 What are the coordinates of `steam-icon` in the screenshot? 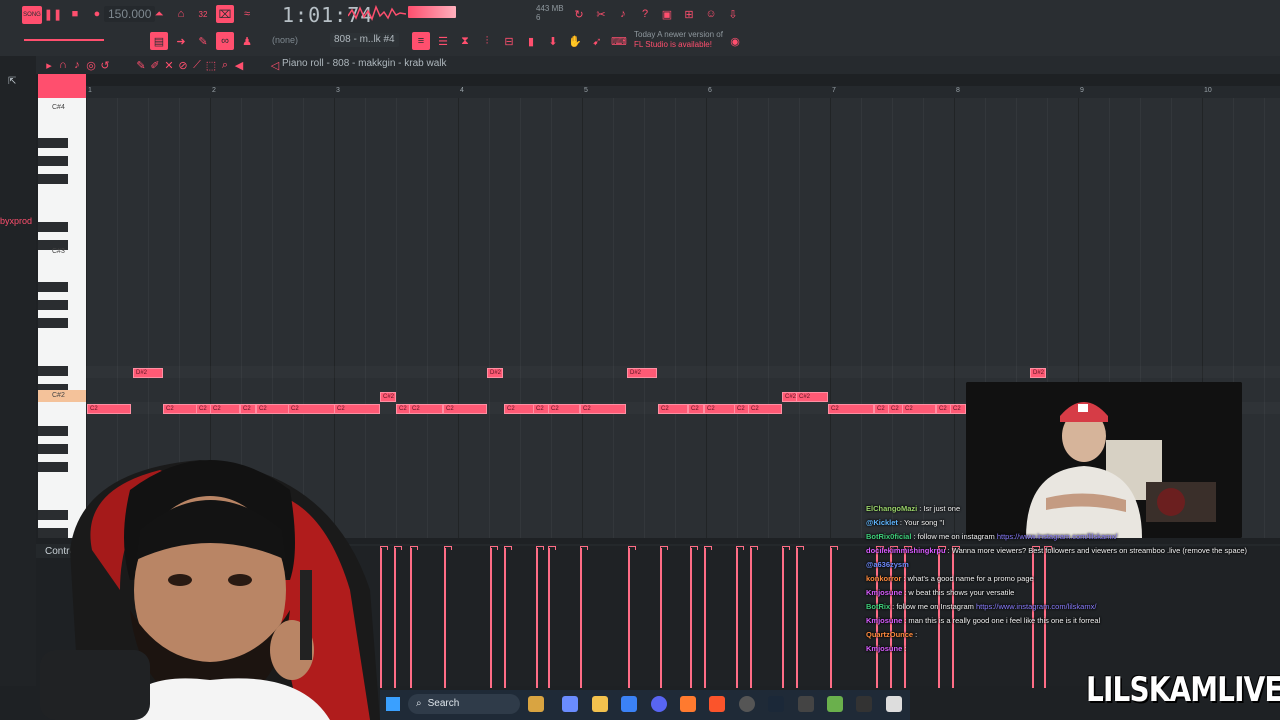 It's located at (776, 704).